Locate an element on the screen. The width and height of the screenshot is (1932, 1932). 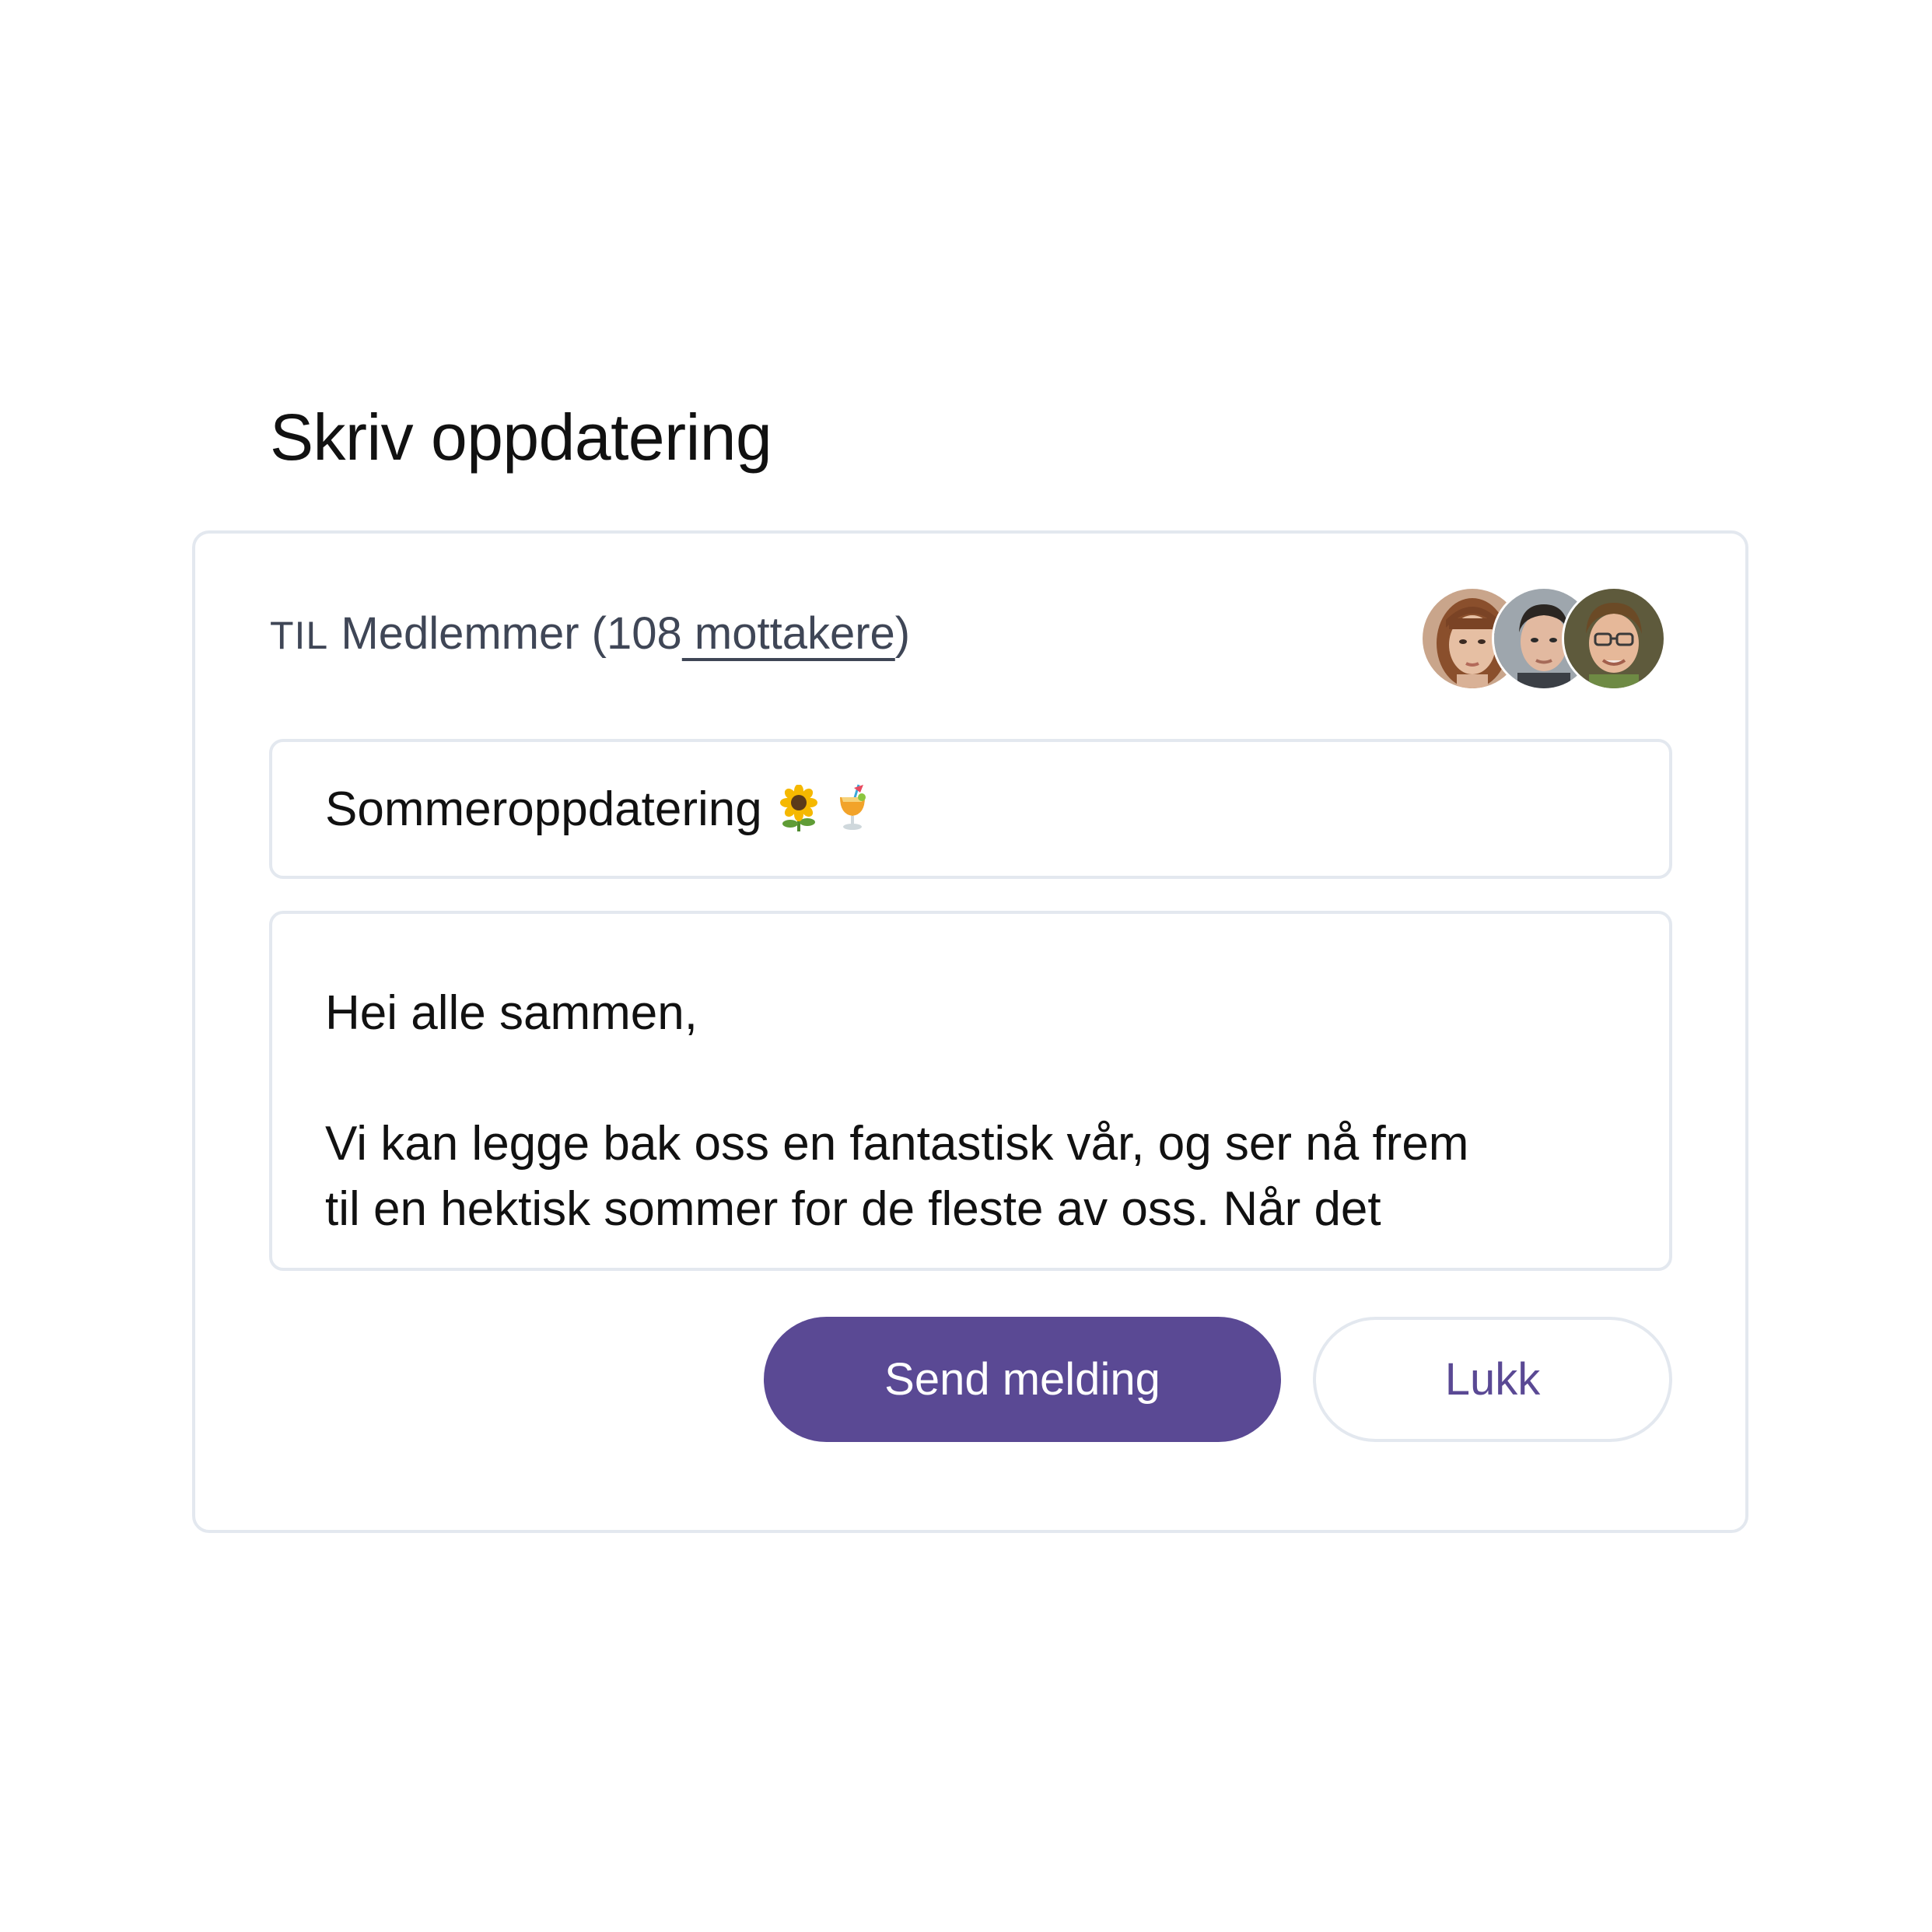
message-line: Hei alle sammen, is located at coordinates (512, 1013).